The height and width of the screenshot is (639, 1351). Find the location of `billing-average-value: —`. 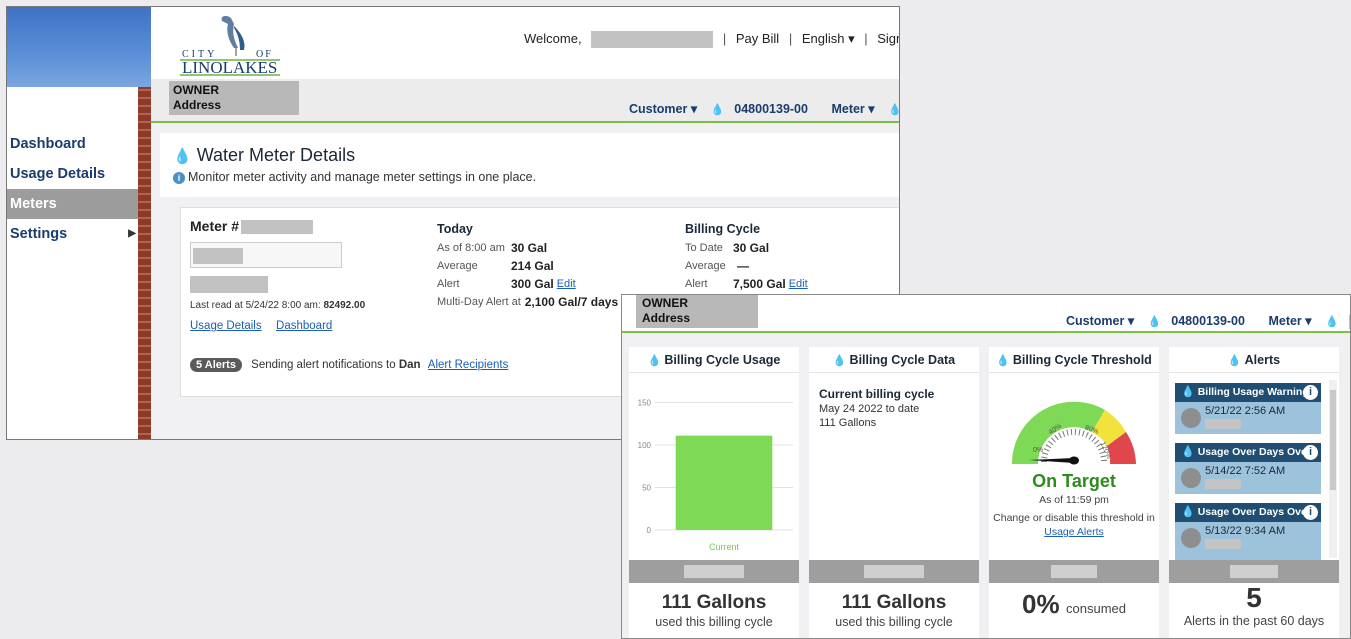

billing-average-value: — is located at coordinates (743, 266).